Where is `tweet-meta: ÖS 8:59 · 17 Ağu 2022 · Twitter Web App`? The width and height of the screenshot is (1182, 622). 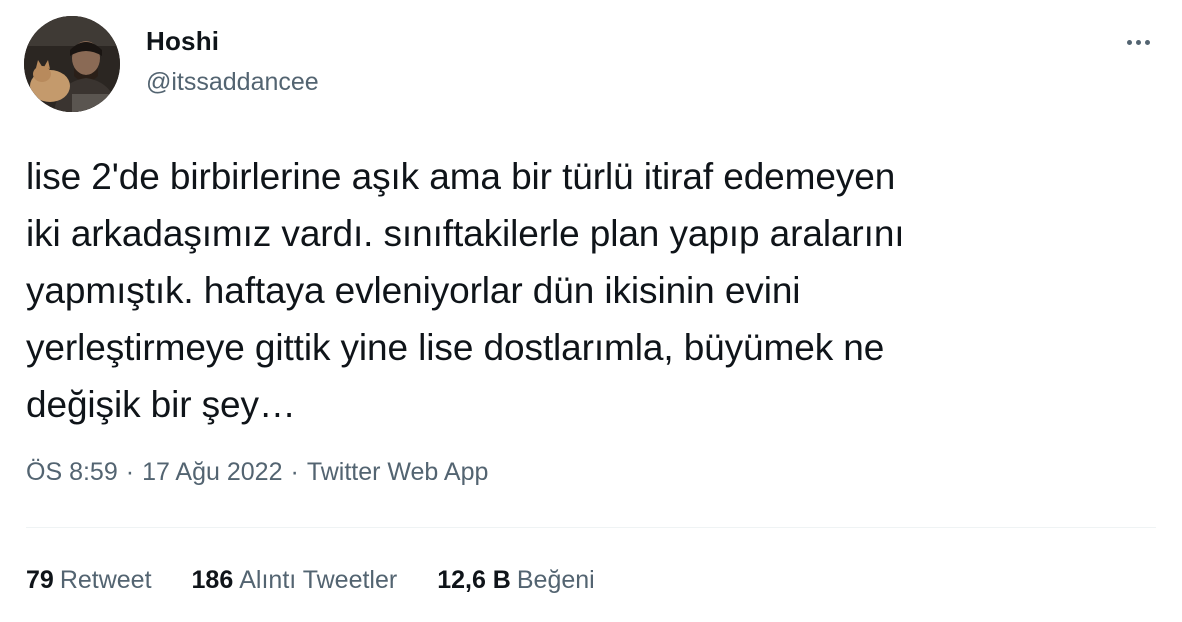 tweet-meta: ÖS 8:59 · 17 Ağu 2022 · Twitter Web App is located at coordinates (257, 472).